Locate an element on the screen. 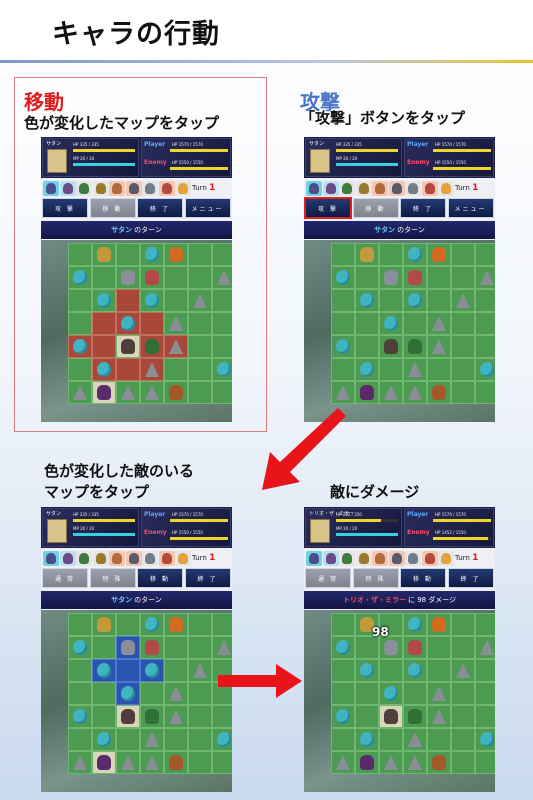  normal-attack-button: 通 常 is located at coordinates (328, 578).